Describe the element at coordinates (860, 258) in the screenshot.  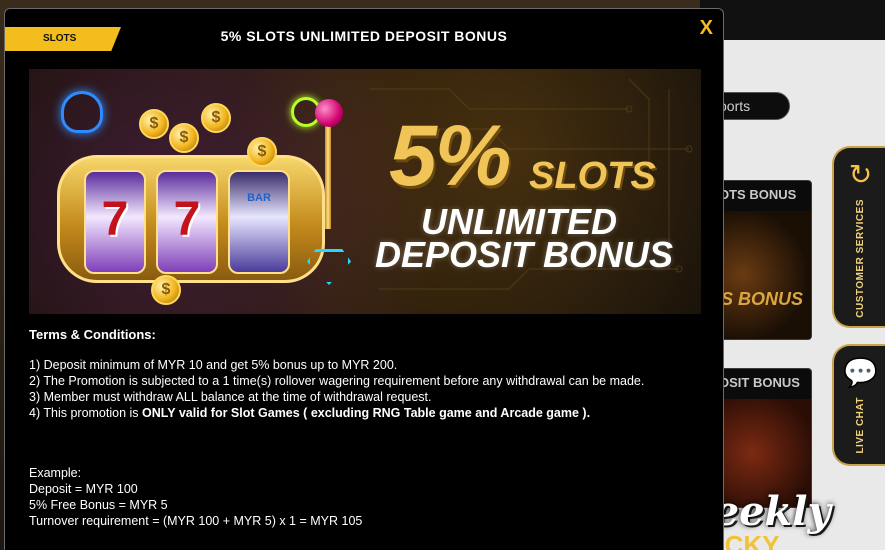
I see `customer-services-label: CUSTOMER SERVICES` at that location.